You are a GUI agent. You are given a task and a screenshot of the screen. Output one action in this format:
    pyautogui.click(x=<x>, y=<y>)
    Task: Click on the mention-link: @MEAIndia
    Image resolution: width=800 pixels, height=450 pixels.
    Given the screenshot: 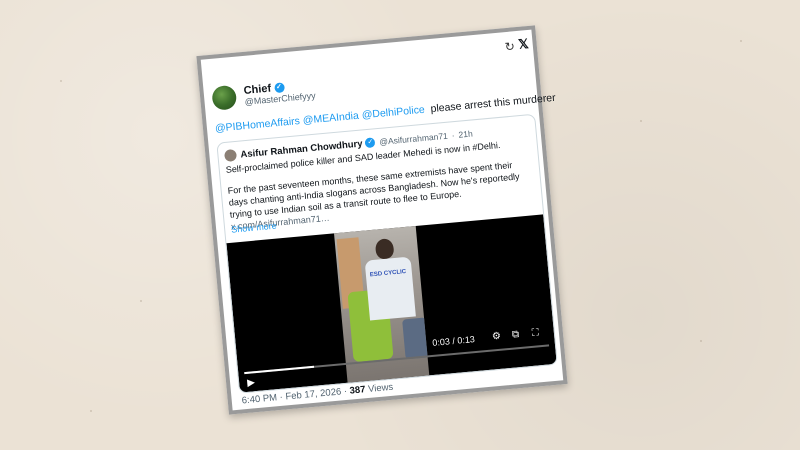 What is the action you would take?
    pyautogui.click(x=330, y=118)
    